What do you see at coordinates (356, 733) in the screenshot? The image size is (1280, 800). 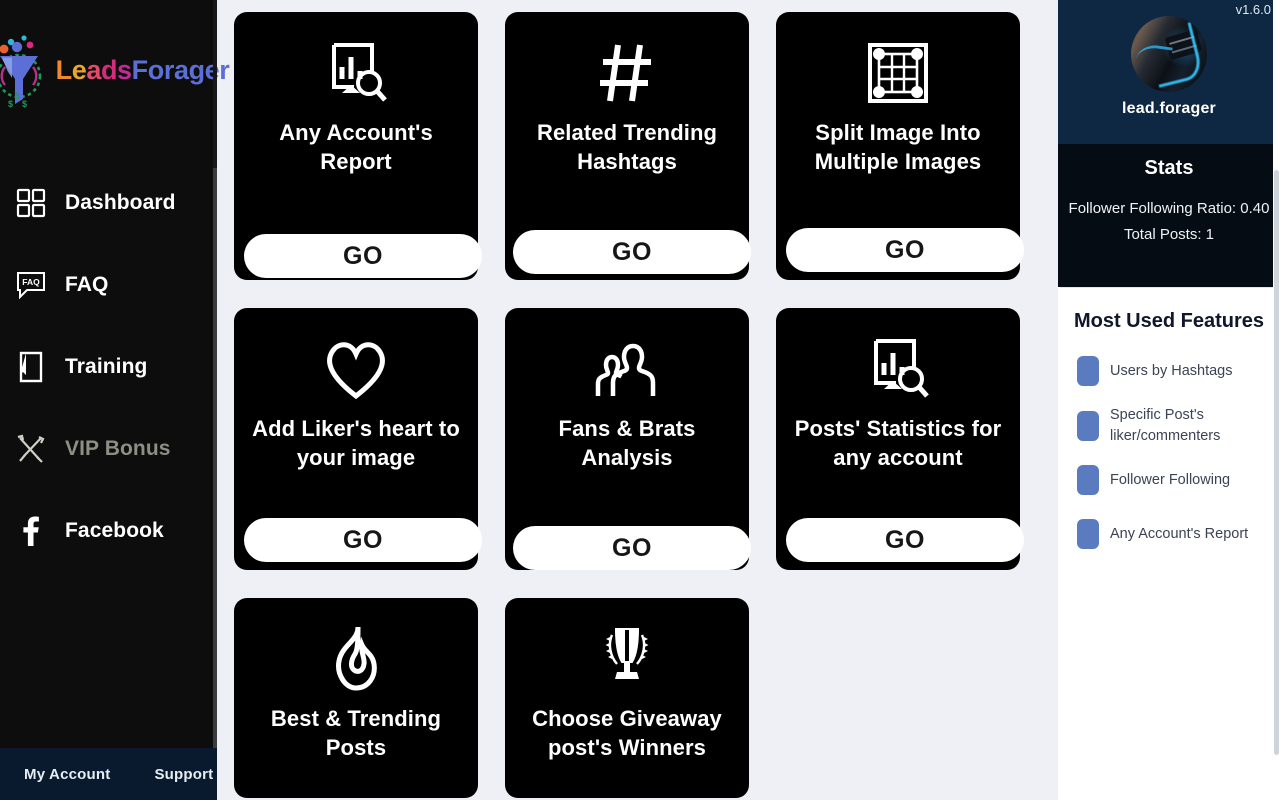 I see `card-title: Best & Trending Posts` at bounding box center [356, 733].